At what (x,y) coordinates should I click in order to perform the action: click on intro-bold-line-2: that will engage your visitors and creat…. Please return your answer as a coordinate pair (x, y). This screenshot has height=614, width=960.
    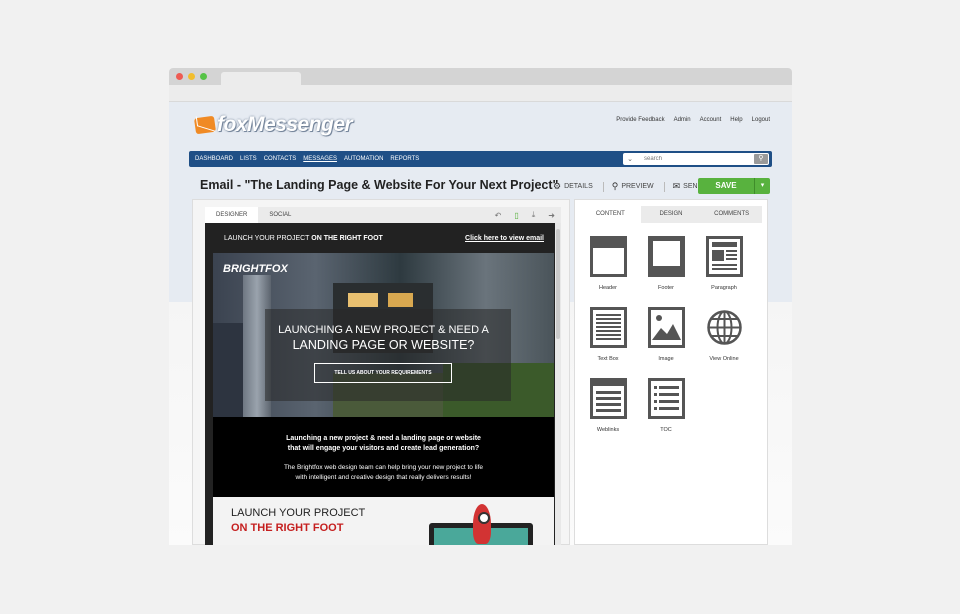
    Looking at the image, I should click on (383, 448).